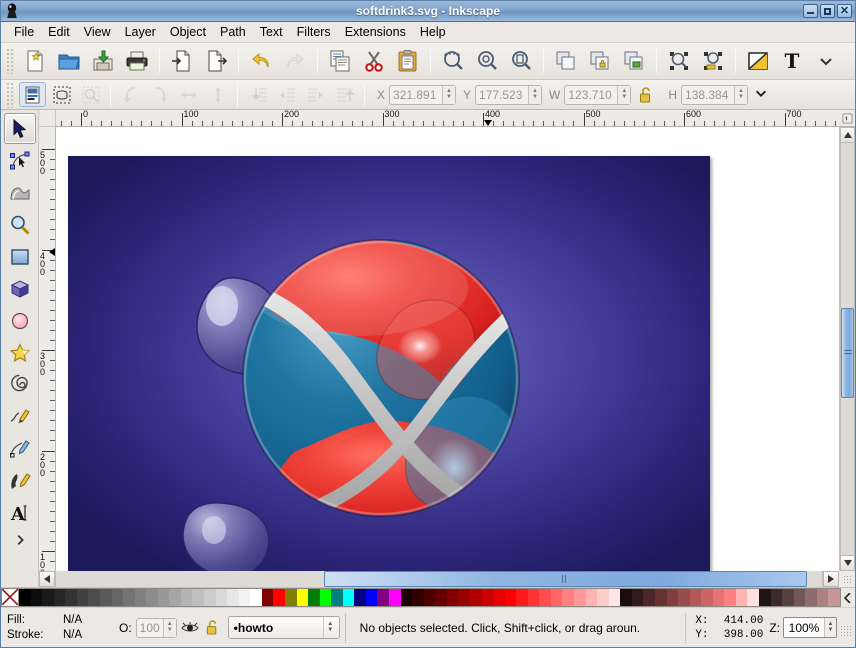 The image size is (856, 648). What do you see at coordinates (10, 94) in the screenshot?
I see `tool-controls-grip` at bounding box center [10, 94].